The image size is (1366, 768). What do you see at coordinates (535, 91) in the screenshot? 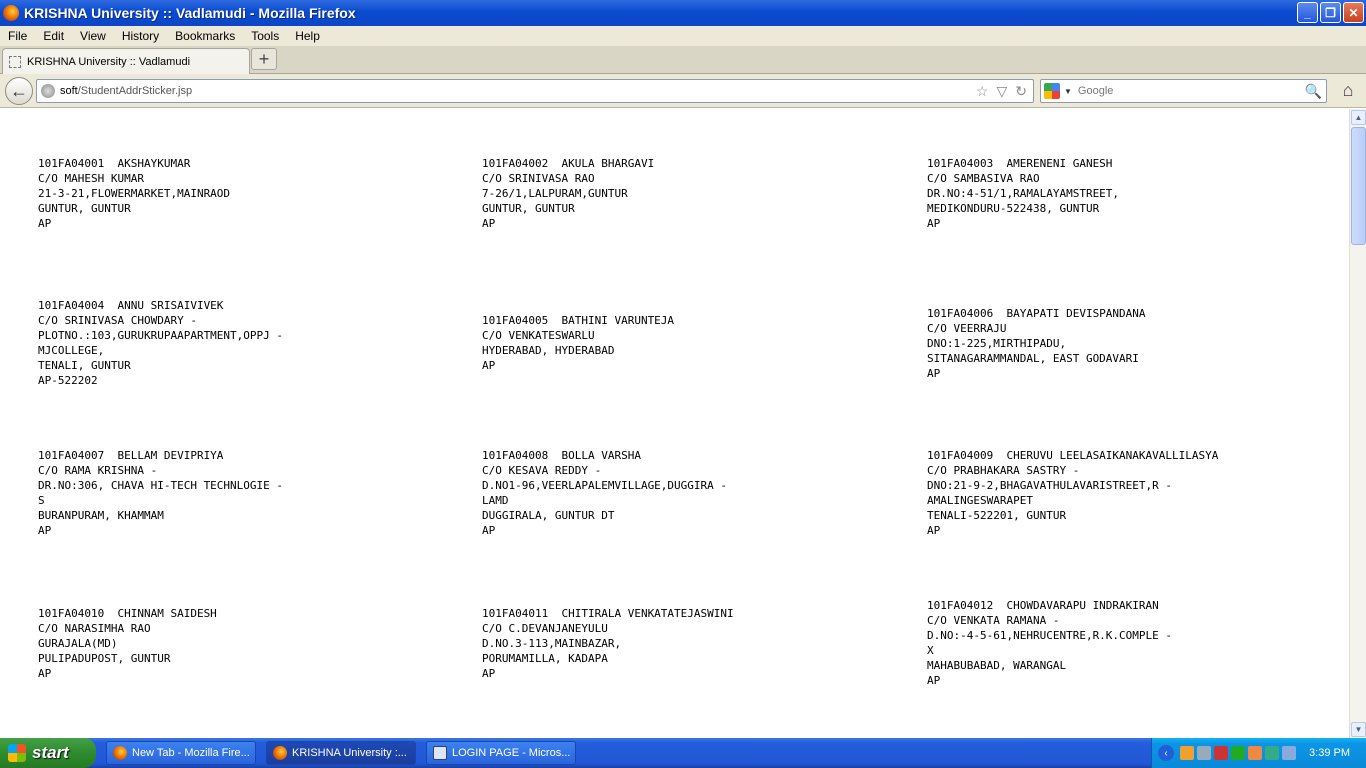
I see `address-bar: soft/StudentAddrSticker.jsp ☆ ▽ ↻` at bounding box center [535, 91].